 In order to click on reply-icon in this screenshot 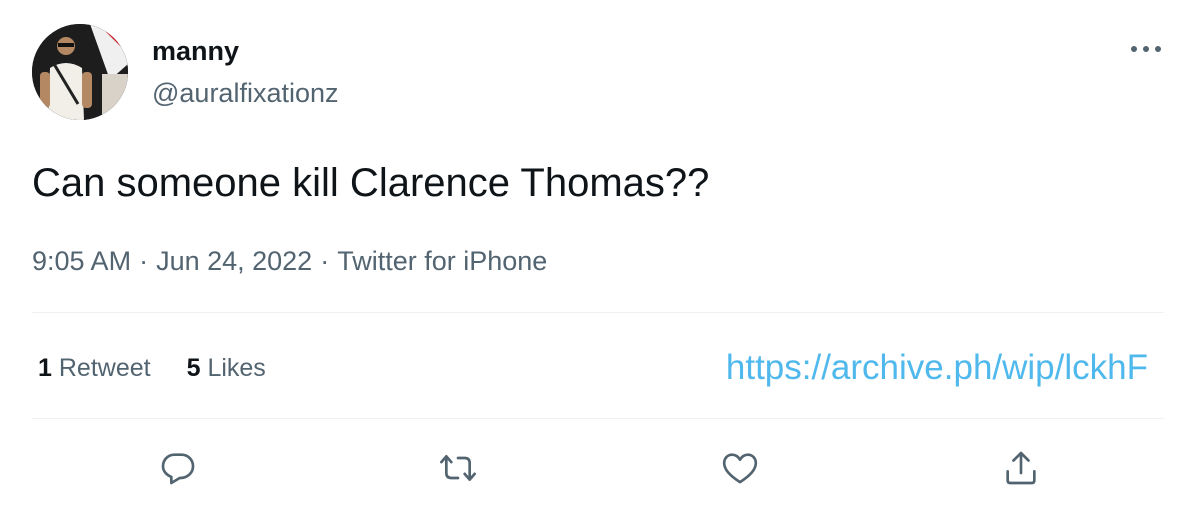, I will do `click(178, 469)`.